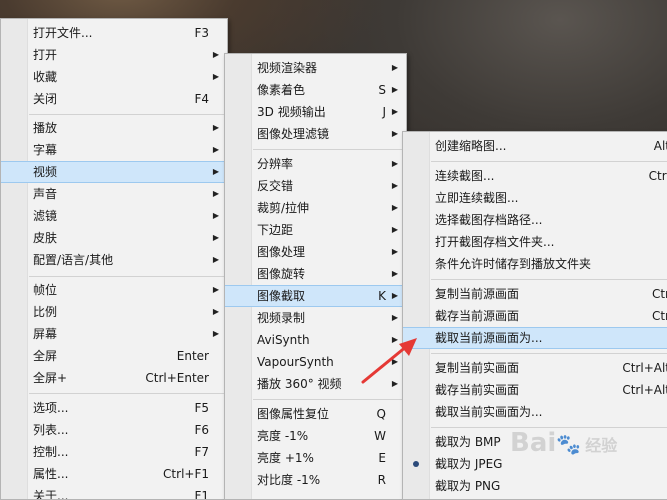  What do you see at coordinates (114, 172) in the screenshot?
I see `menu-item-video: 视频 ▶` at bounding box center [114, 172].